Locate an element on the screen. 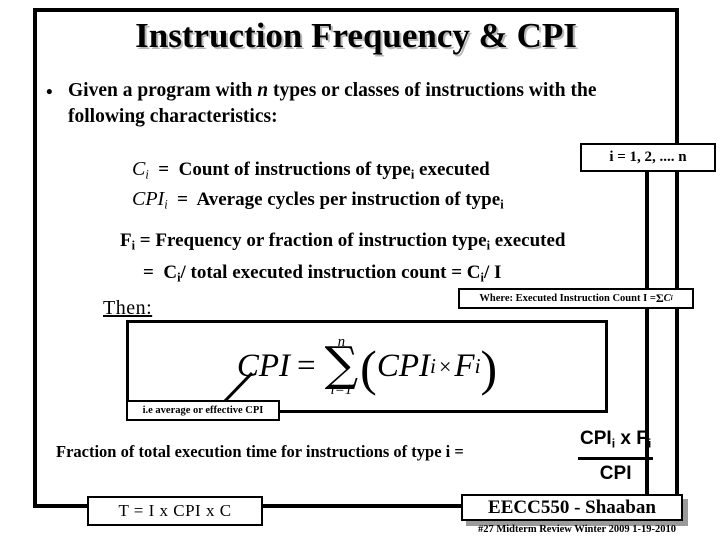 This screenshot has width=720, height=540. ie-callout-text: i.e average or effective CPI is located at coordinates (203, 410).